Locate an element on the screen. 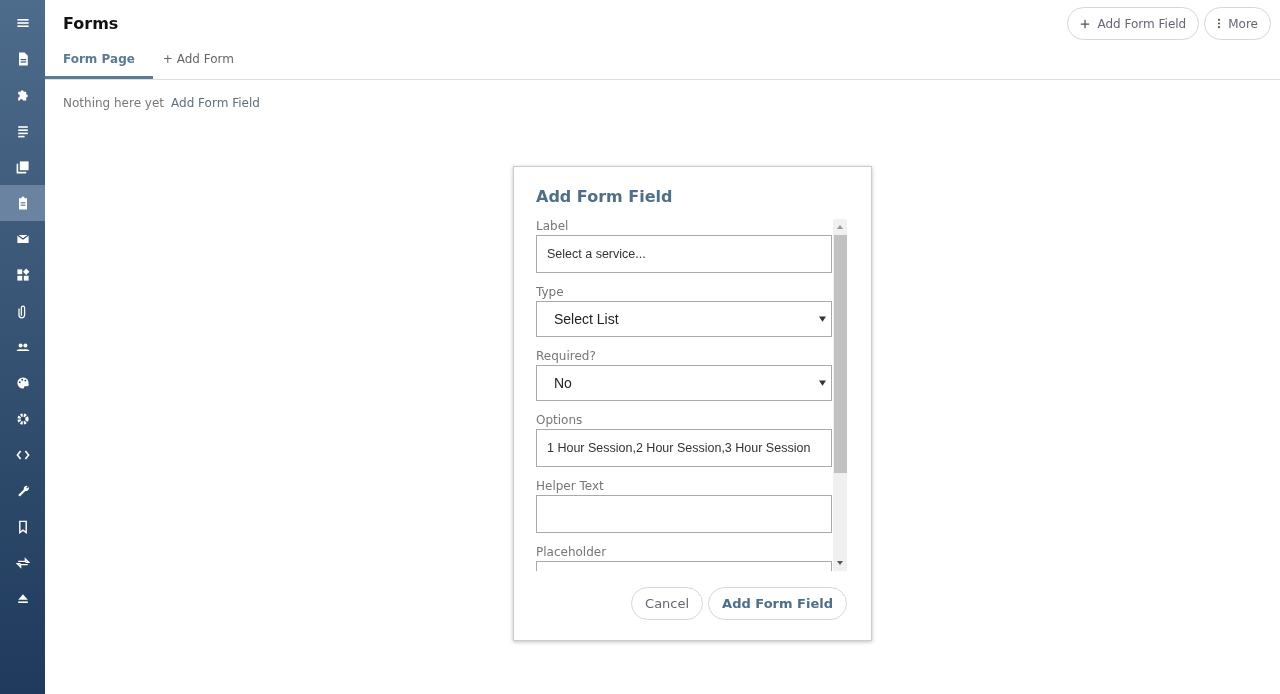  field-label: Helper Text is located at coordinates (570, 486).